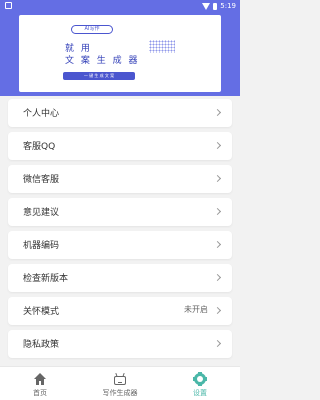  I want to click on menu-item-label: 微信客服, so click(41, 180).